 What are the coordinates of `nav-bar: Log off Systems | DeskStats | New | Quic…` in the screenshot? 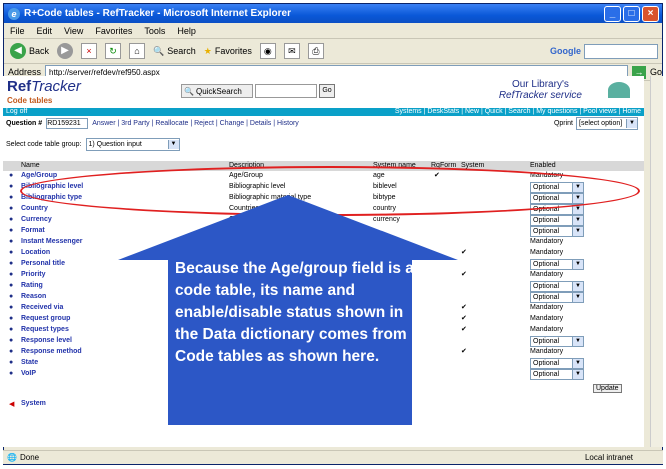 It's located at (323, 112).